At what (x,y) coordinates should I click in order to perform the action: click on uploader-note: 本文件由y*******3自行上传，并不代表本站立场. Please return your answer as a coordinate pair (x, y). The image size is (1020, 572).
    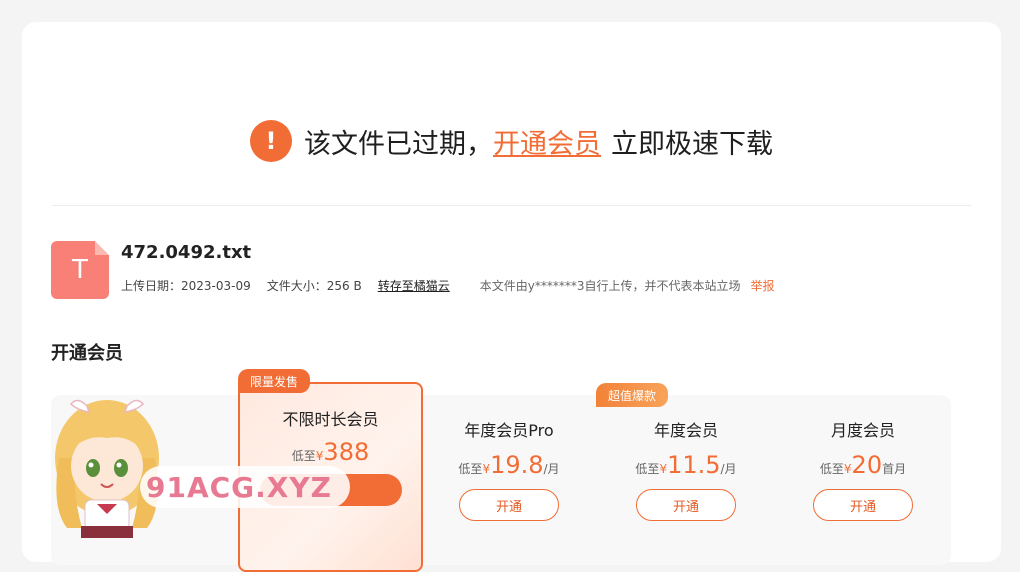
    Looking at the image, I should click on (610, 286).